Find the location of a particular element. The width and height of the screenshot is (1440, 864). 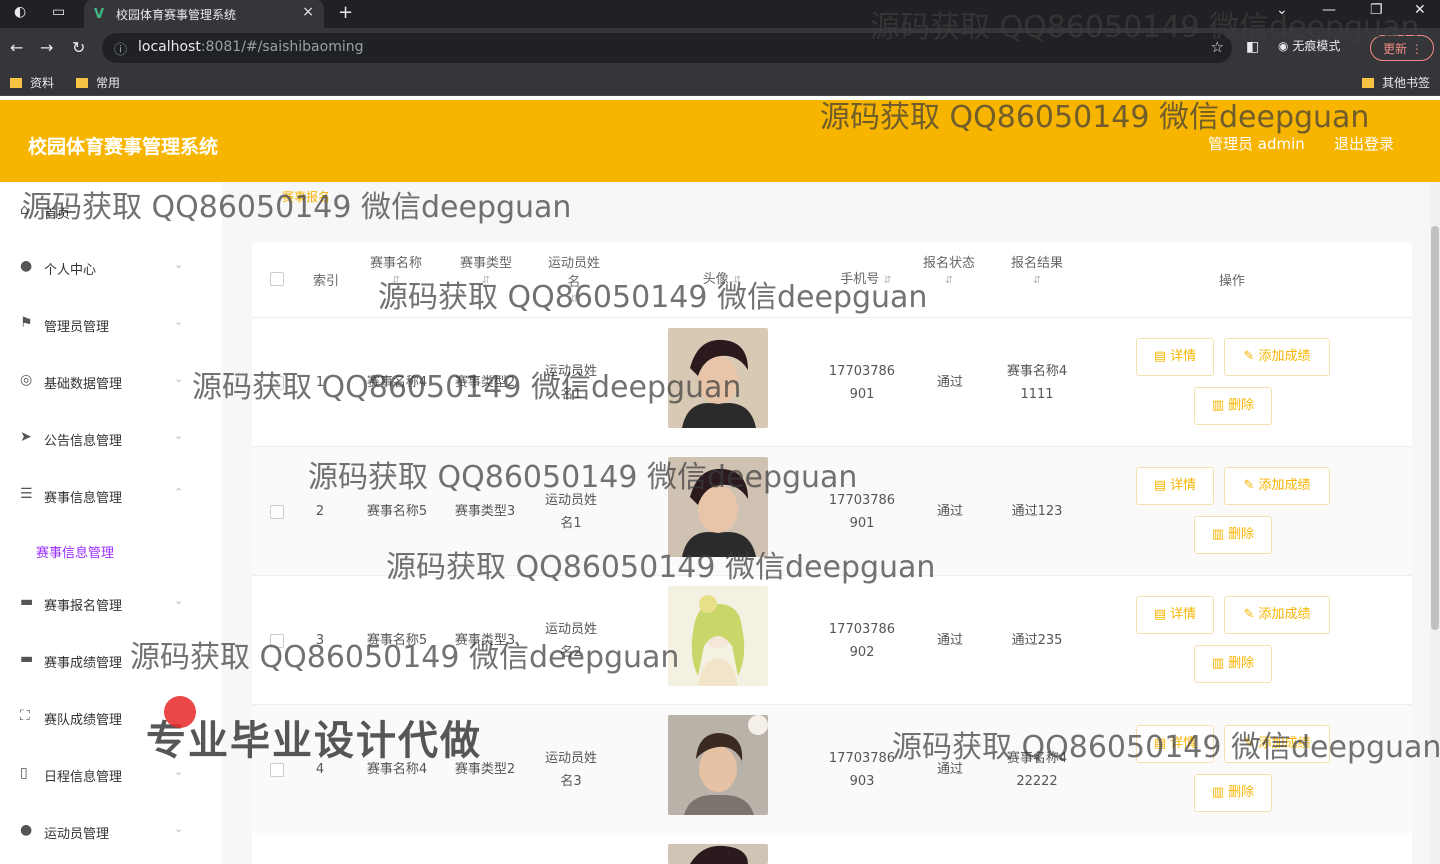

sidebar-item-registration: ▬ 赛事报名管理 ⌄ is located at coordinates (105, 604).